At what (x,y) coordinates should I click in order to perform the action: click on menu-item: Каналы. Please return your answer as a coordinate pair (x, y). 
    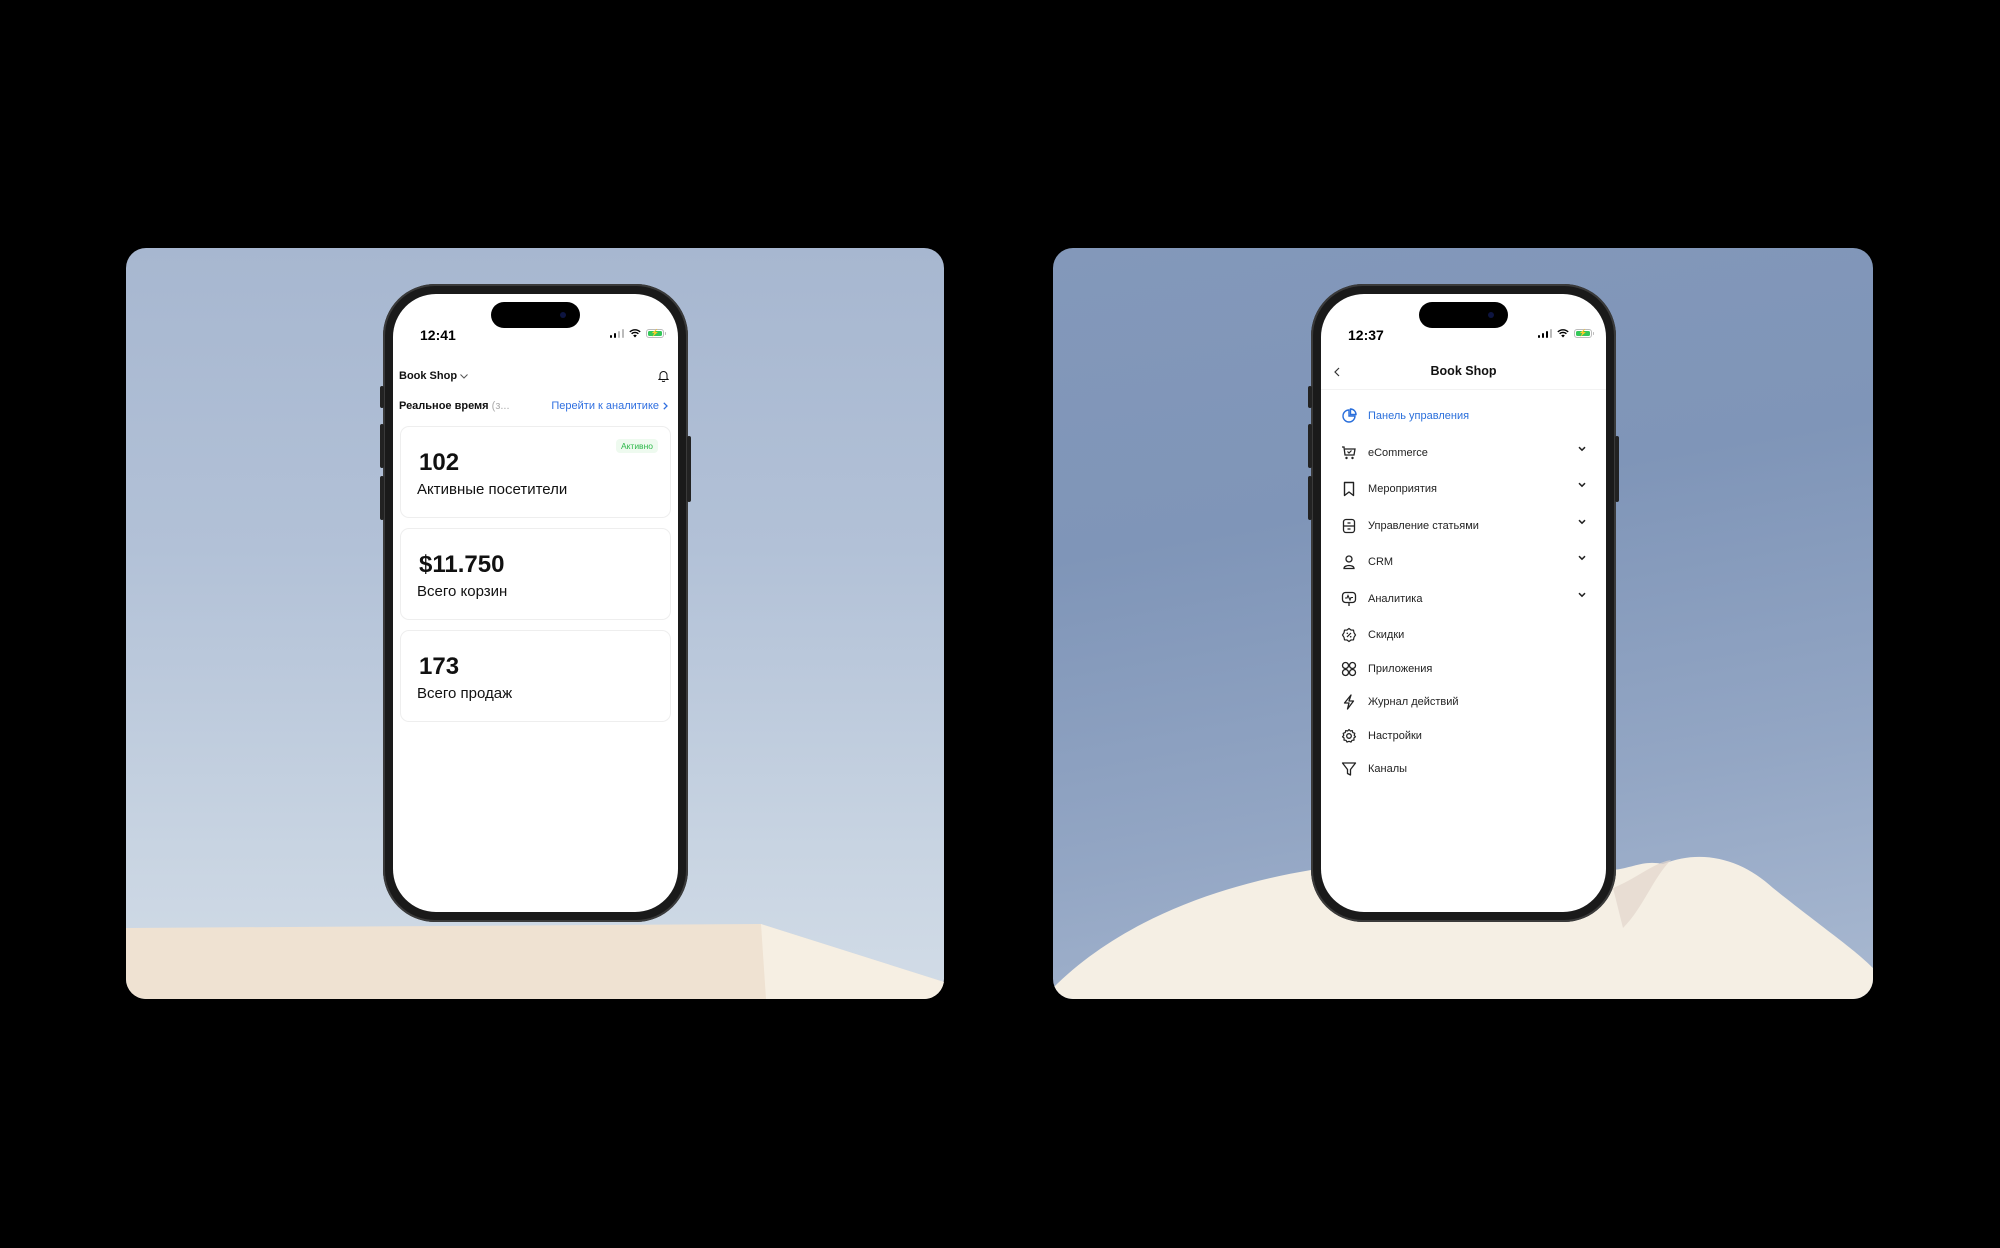
    Looking at the image, I should click on (1463, 769).